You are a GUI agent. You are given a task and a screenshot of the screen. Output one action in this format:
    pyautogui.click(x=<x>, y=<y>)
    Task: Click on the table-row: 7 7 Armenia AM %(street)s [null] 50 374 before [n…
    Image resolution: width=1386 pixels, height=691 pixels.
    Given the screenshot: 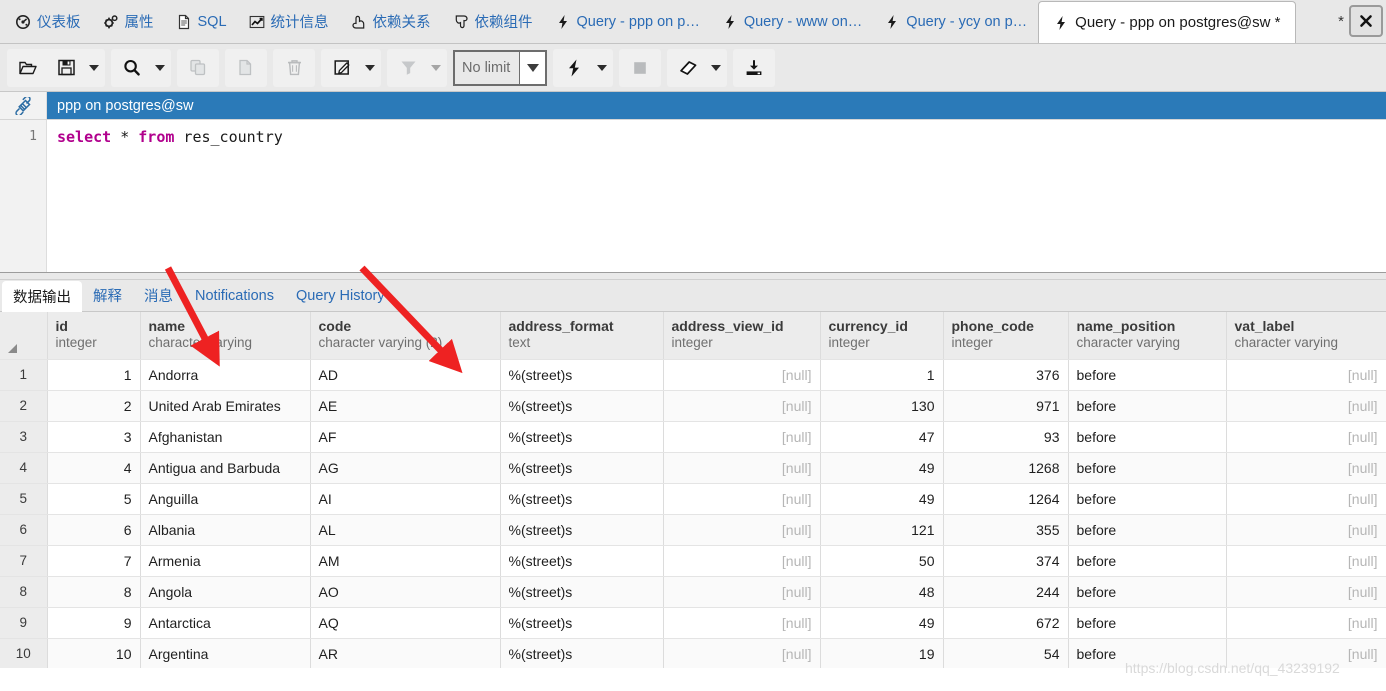 What is the action you would take?
    pyautogui.click(x=693, y=561)
    